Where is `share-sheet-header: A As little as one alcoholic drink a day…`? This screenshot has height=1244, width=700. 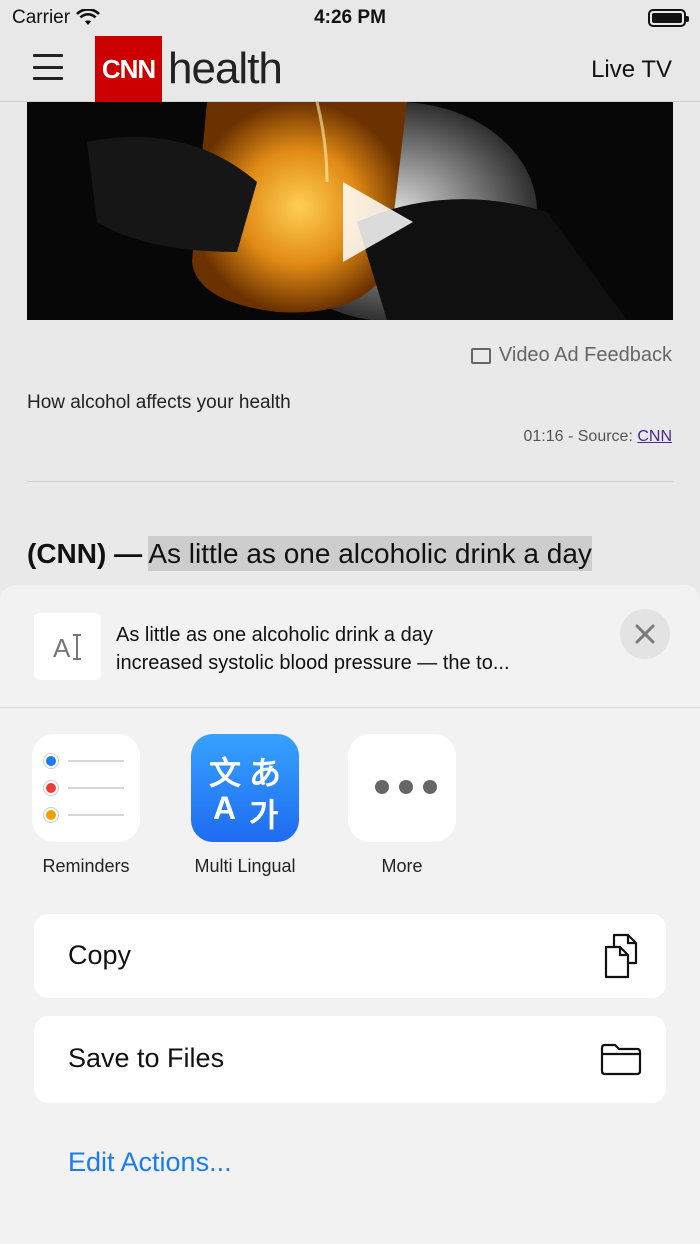
share-sheet-header: A As little as one alcoholic drink a day… is located at coordinates (350, 646).